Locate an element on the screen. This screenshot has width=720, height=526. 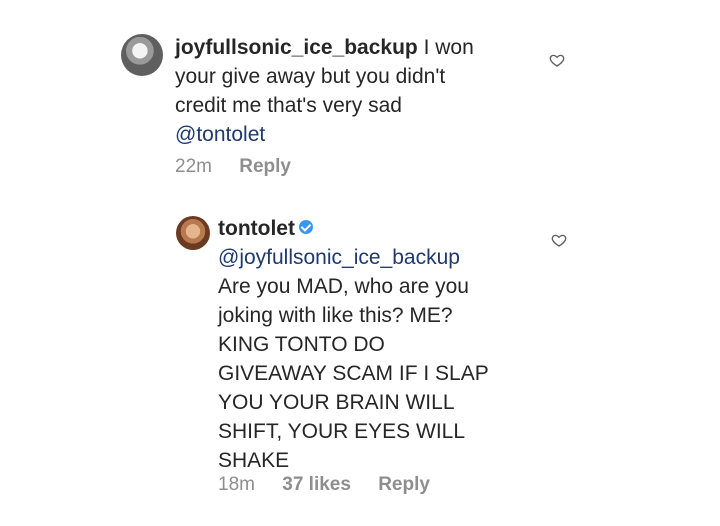
reply-time: 18m is located at coordinates (236, 484).